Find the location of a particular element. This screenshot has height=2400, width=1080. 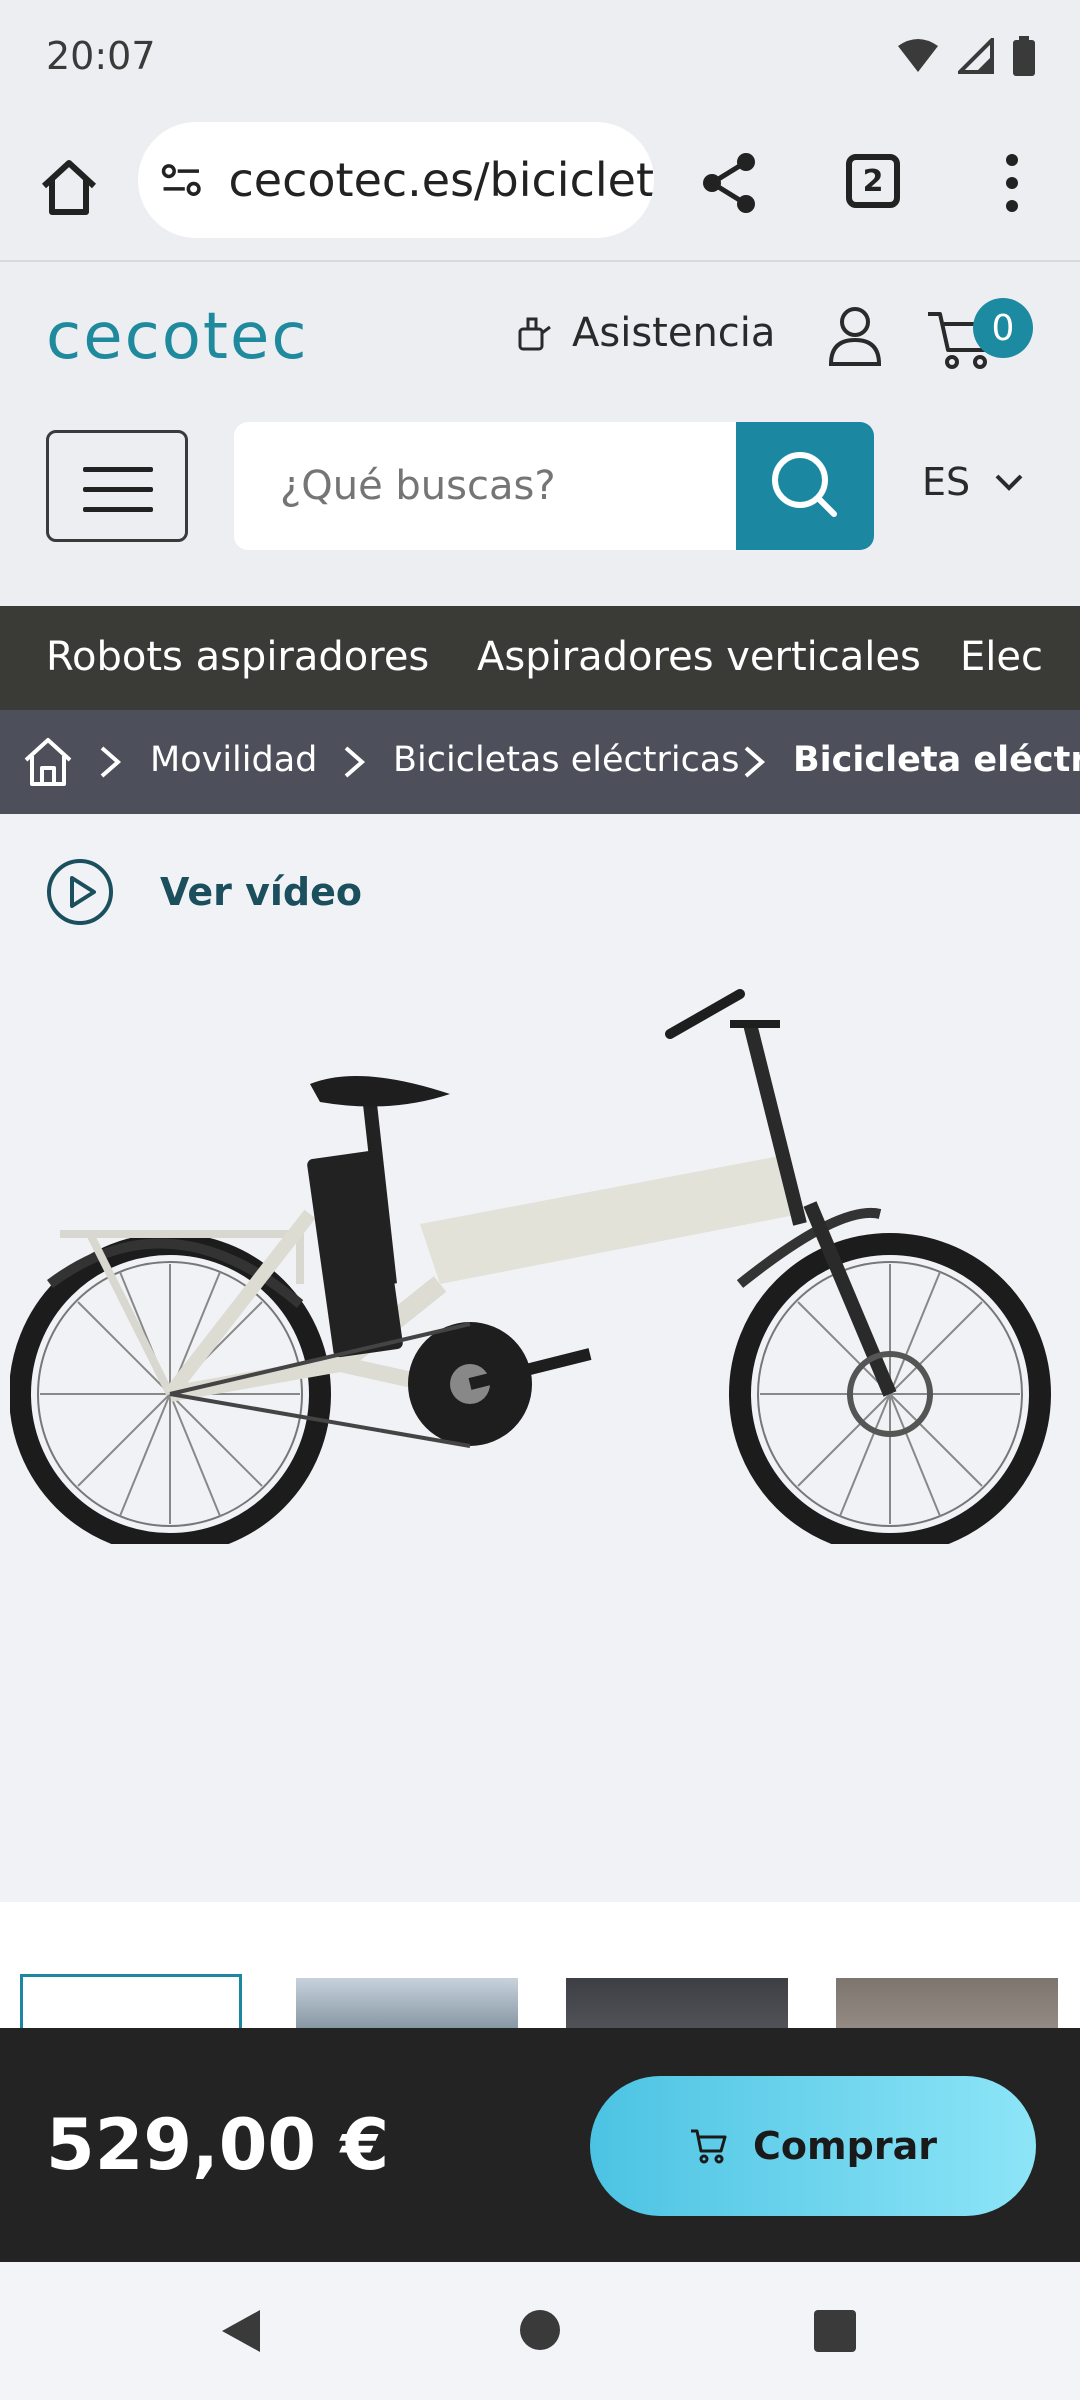

assistance-label: Asistencia is located at coordinates (674, 333).